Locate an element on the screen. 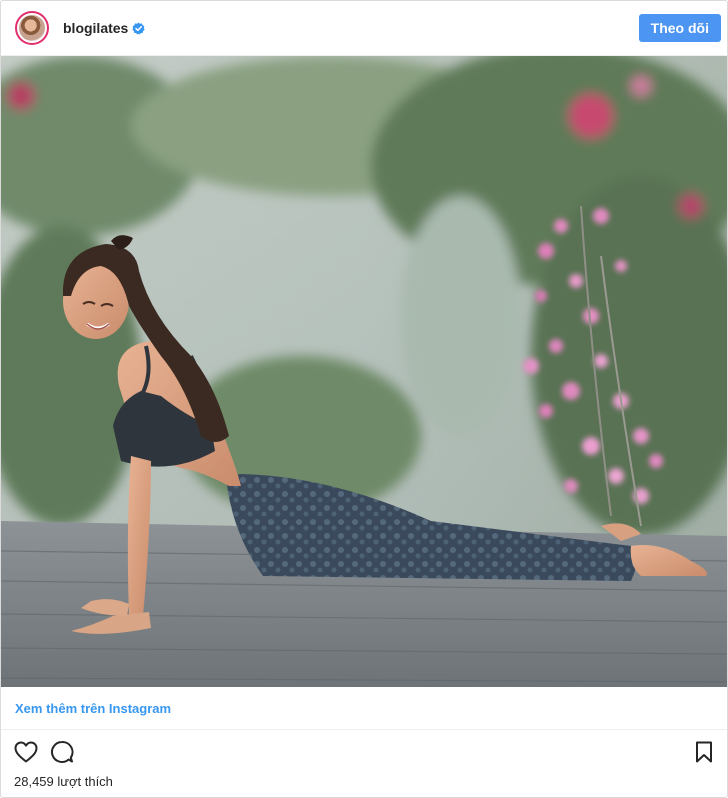  comment-bubble-icon is located at coordinates (62, 752).